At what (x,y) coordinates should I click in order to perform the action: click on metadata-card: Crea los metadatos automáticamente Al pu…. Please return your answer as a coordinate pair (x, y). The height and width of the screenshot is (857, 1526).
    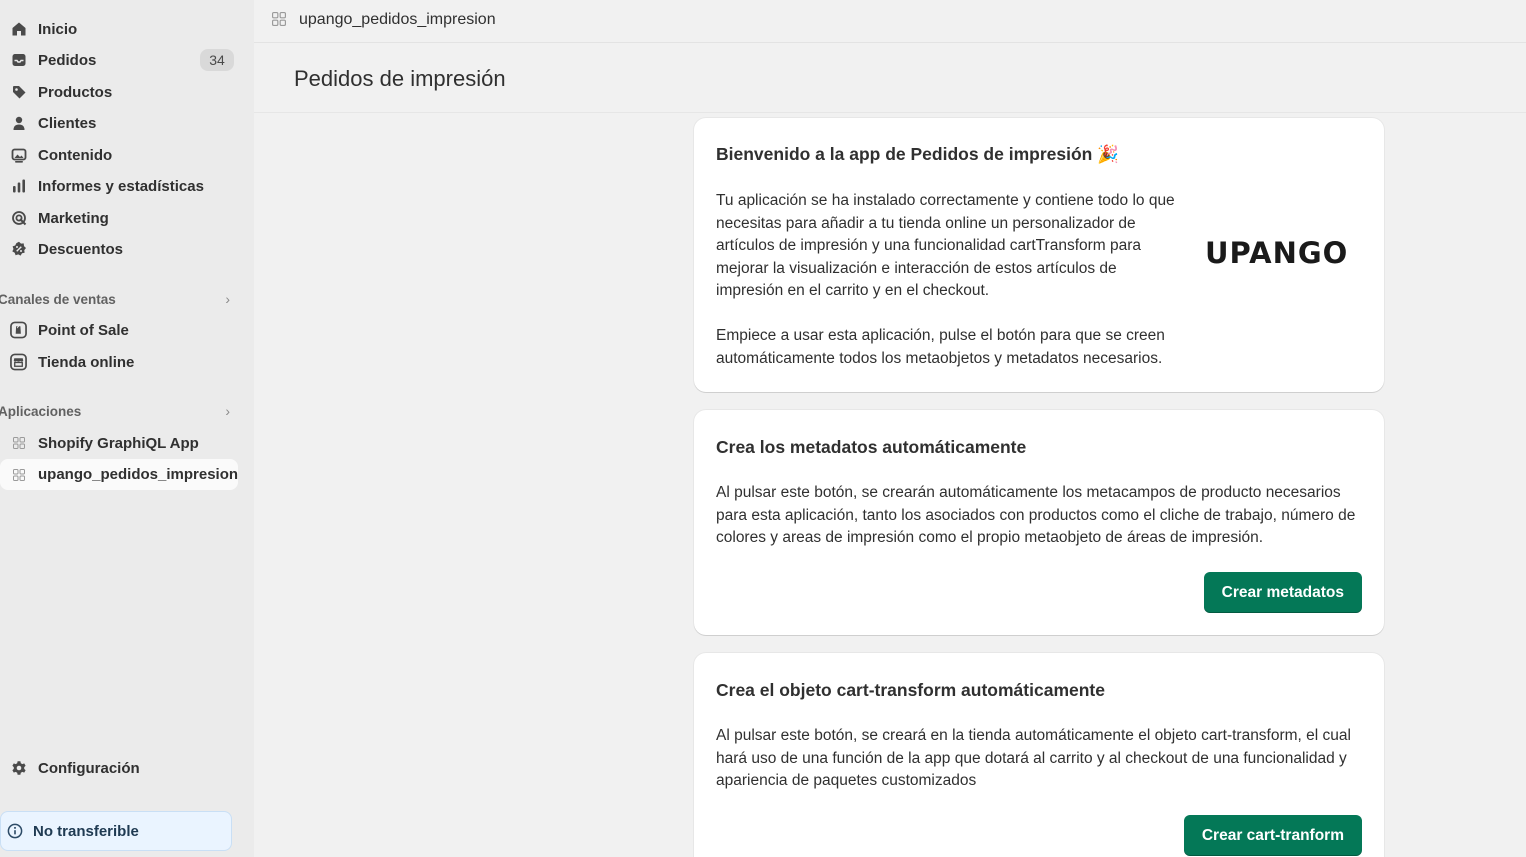
    Looking at the image, I should click on (1039, 522).